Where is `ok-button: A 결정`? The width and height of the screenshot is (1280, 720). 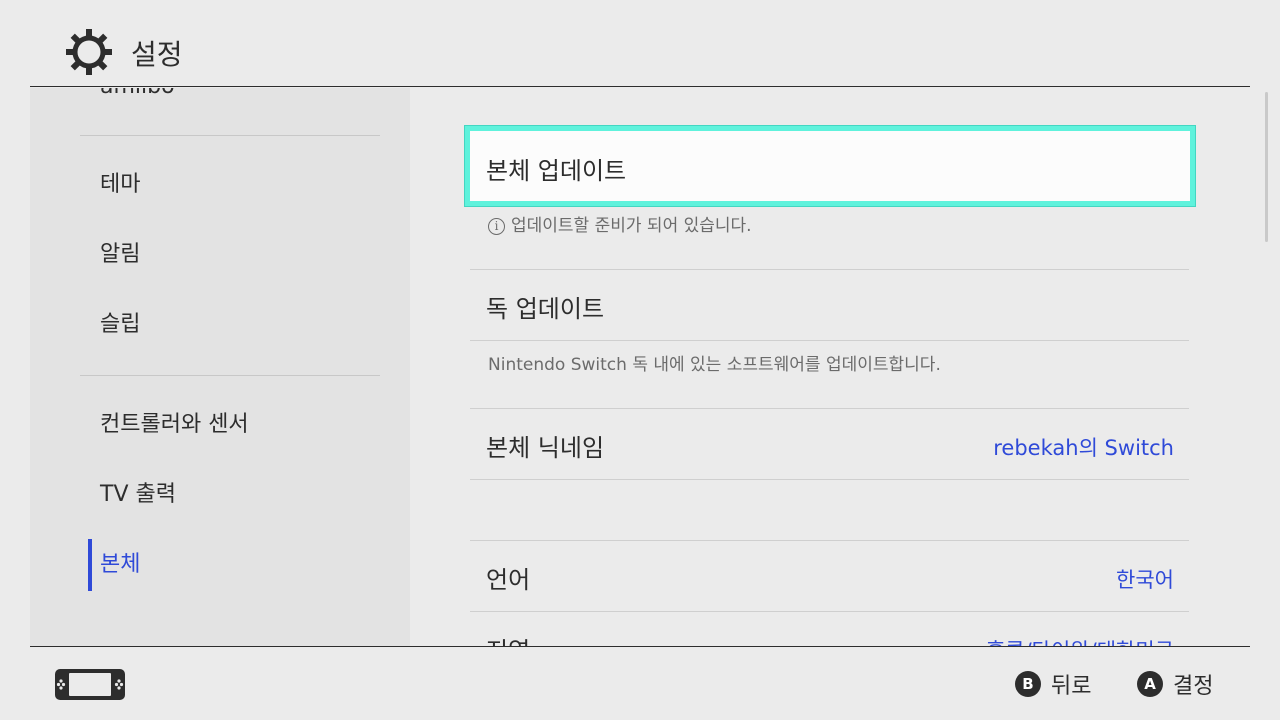 ok-button: A 결정 is located at coordinates (1175, 684).